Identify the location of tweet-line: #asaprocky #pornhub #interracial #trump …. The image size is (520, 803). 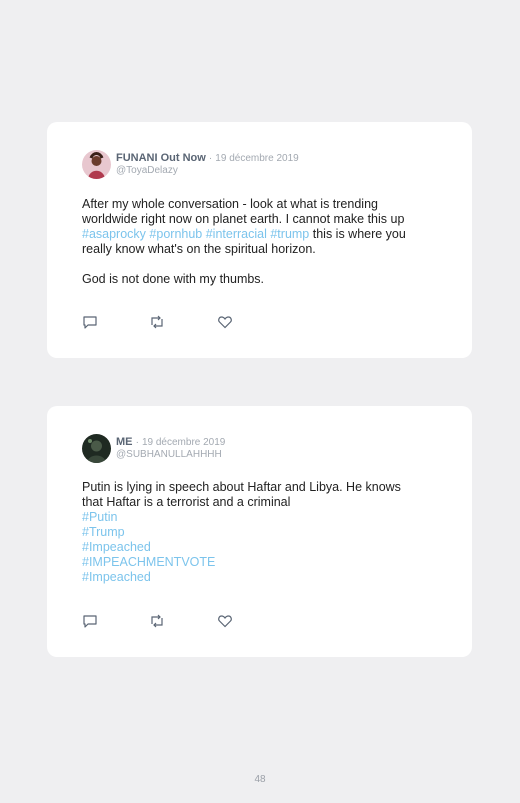
(267, 234).